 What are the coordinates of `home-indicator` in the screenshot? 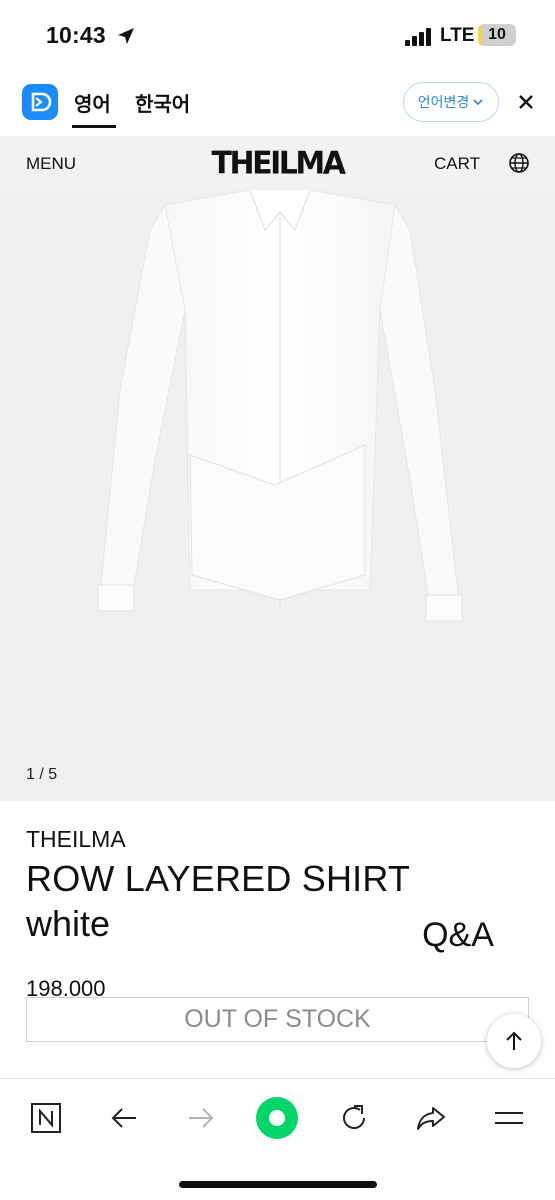 It's located at (278, 1184).